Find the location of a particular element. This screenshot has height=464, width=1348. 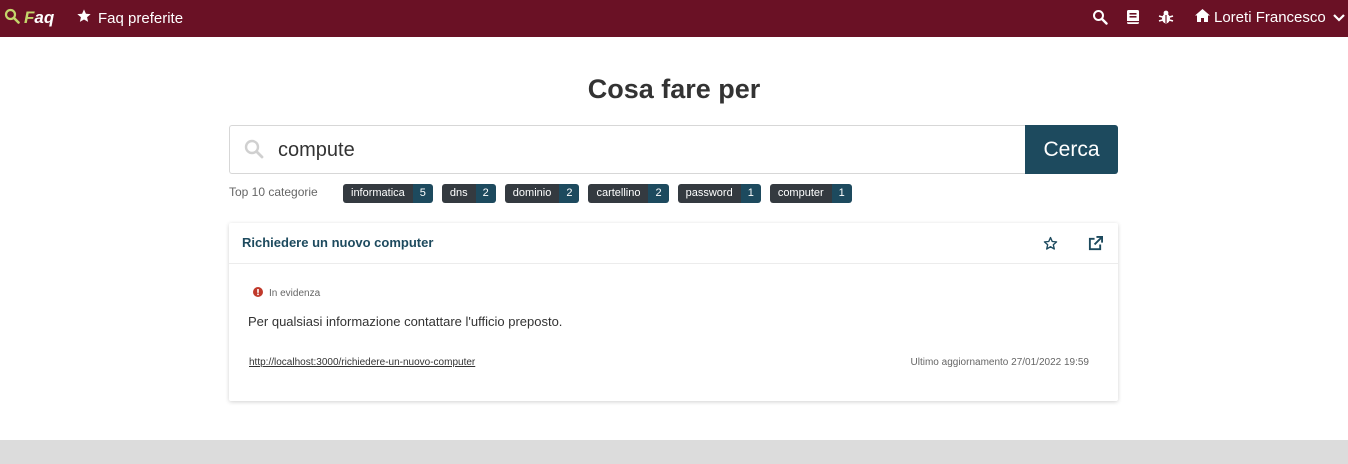

category-badge: dominio 2 is located at coordinates (542, 193).